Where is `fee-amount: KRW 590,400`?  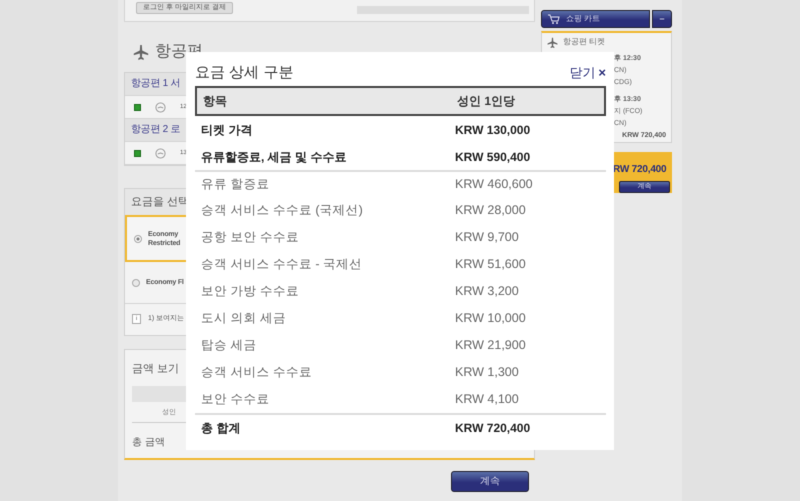 fee-amount: KRW 590,400 is located at coordinates (493, 157).